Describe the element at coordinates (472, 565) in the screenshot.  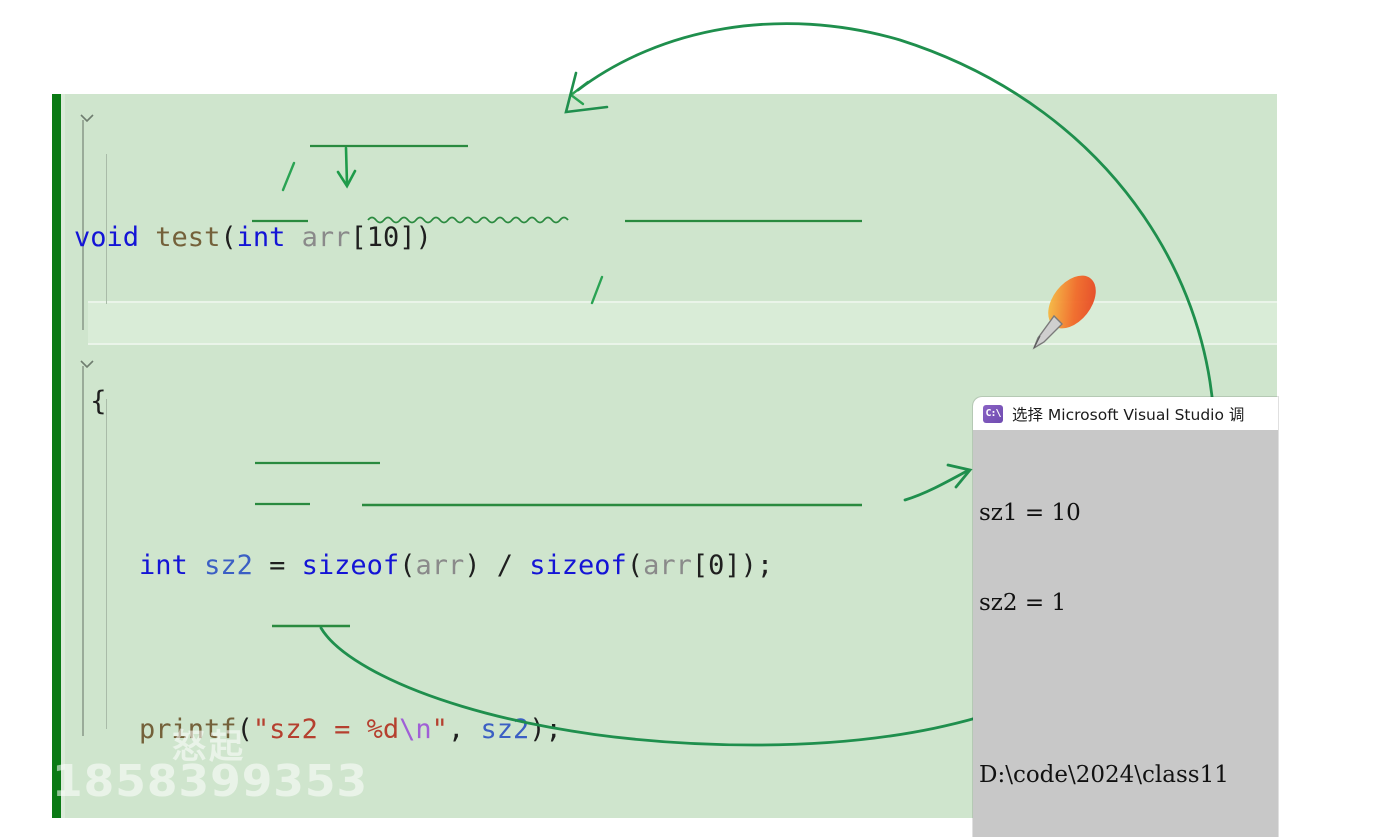
I see `token-paren-close: )` at that location.